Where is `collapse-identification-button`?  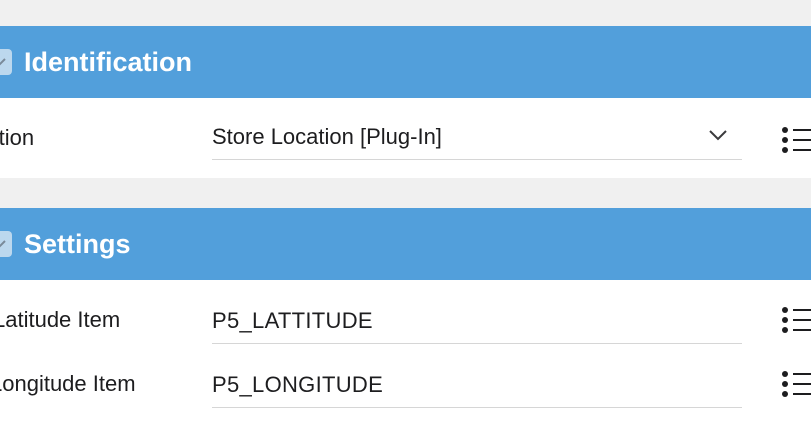 collapse-identification-button is located at coordinates (6, 62).